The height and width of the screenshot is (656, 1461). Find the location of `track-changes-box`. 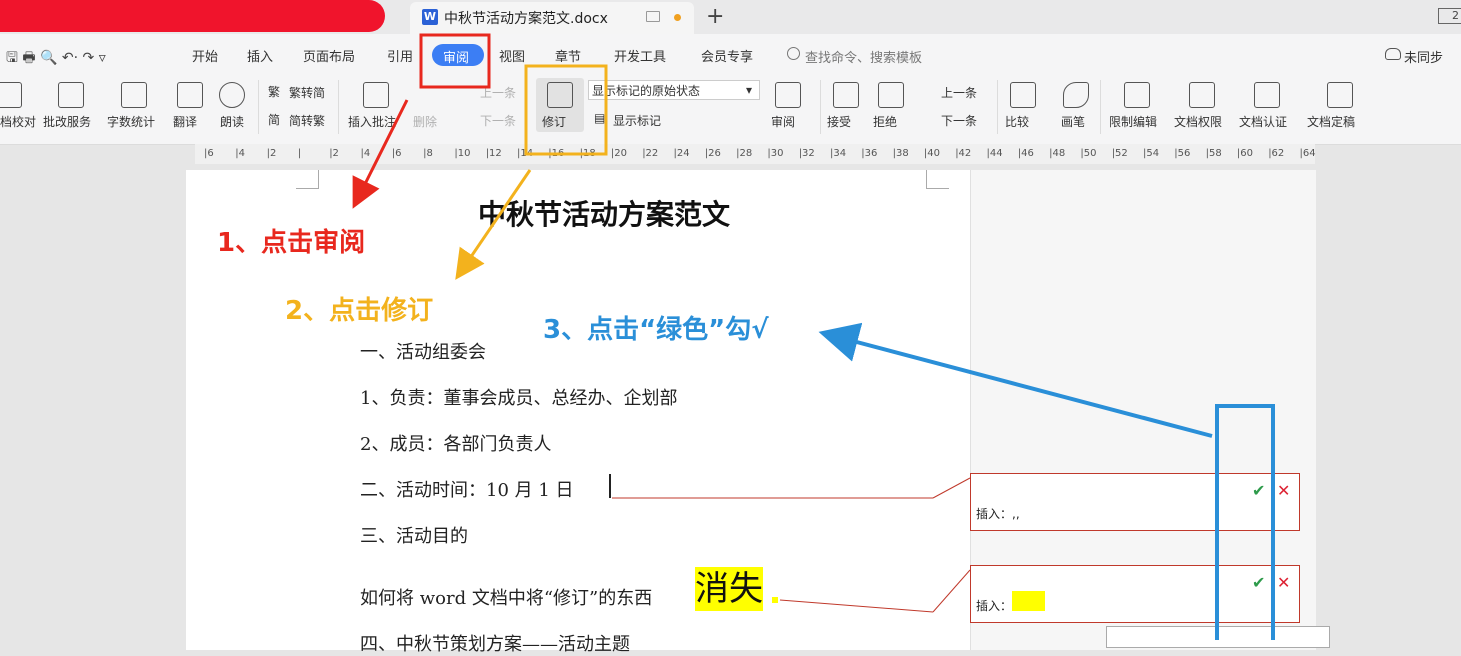

track-changes-box is located at coordinates (566, 110).